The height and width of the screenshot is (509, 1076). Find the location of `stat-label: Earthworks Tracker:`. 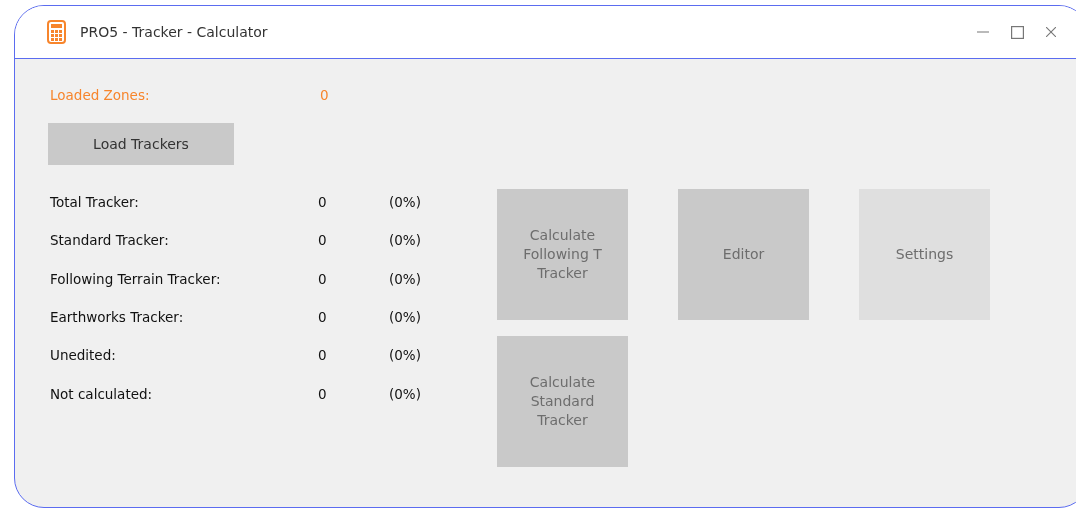

stat-label: Earthworks Tracker: is located at coordinates (117, 317).